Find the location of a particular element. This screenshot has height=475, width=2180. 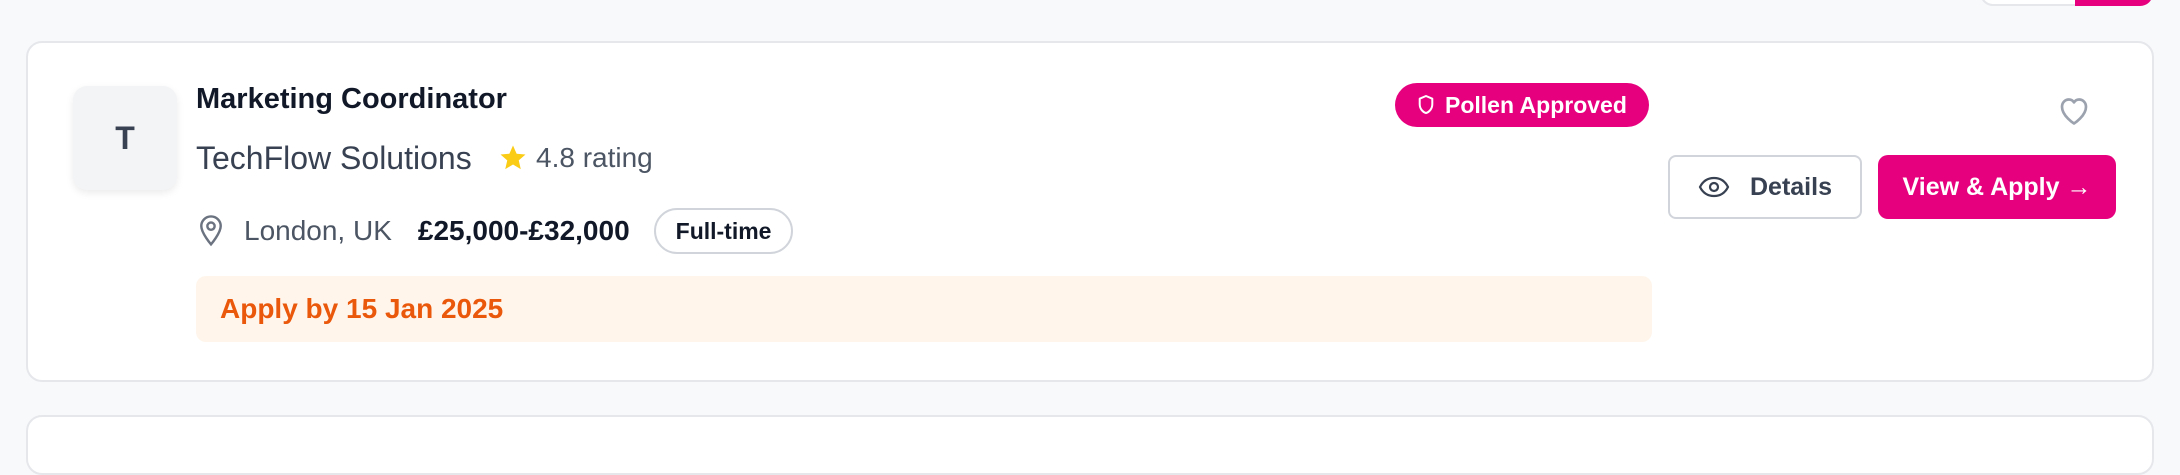

map-pin-icon is located at coordinates (211, 231).